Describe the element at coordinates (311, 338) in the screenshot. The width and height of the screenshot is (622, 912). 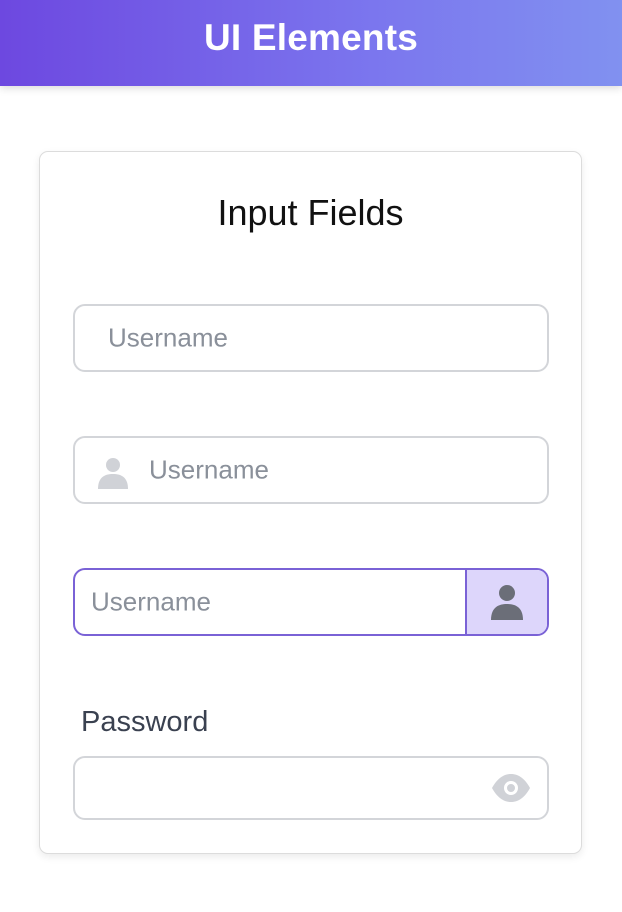
I see `username-input: Username` at that location.